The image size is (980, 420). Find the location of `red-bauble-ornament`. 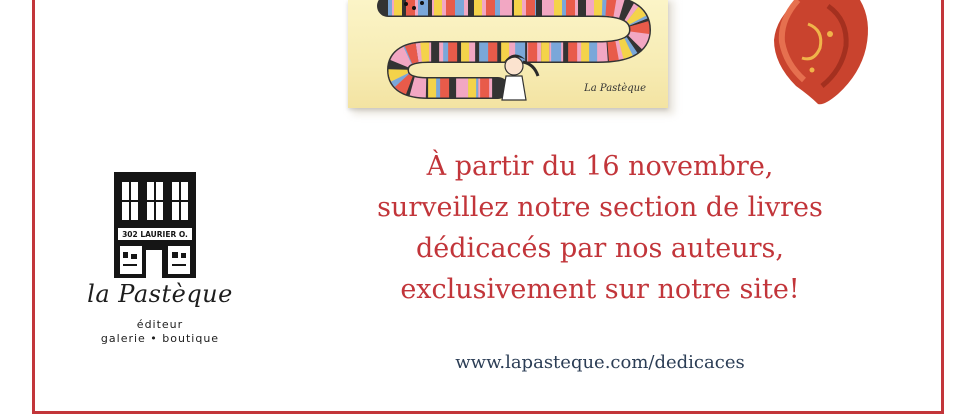

red-bauble-ornament is located at coordinates (820, 54).